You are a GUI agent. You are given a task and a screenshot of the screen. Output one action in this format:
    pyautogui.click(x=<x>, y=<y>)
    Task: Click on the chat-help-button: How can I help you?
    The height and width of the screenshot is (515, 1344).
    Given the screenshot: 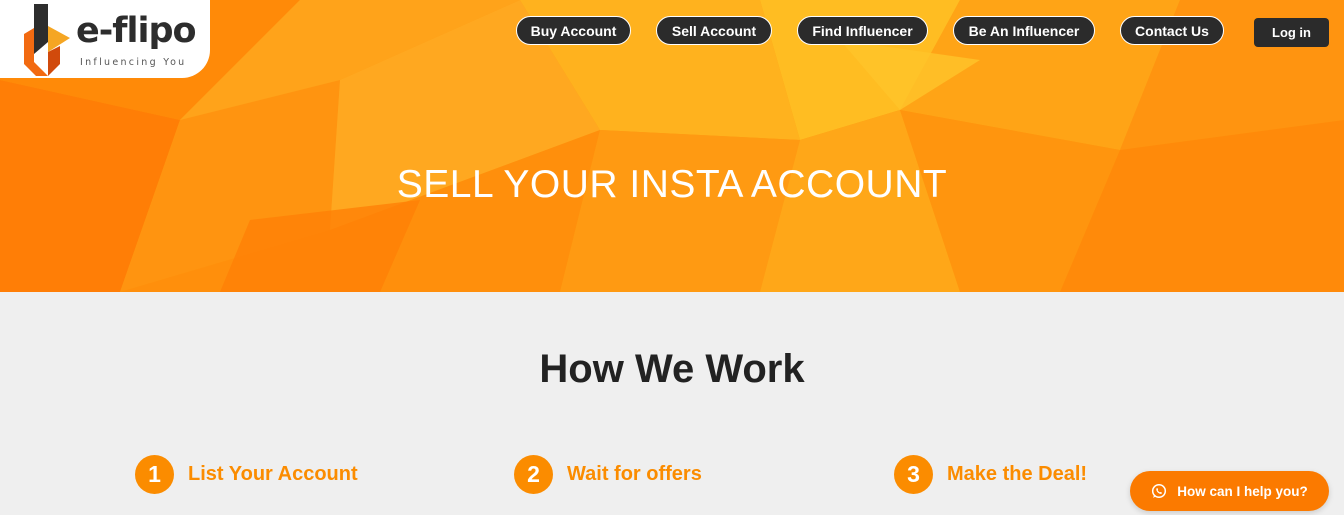 What is the action you would take?
    pyautogui.click(x=1229, y=491)
    